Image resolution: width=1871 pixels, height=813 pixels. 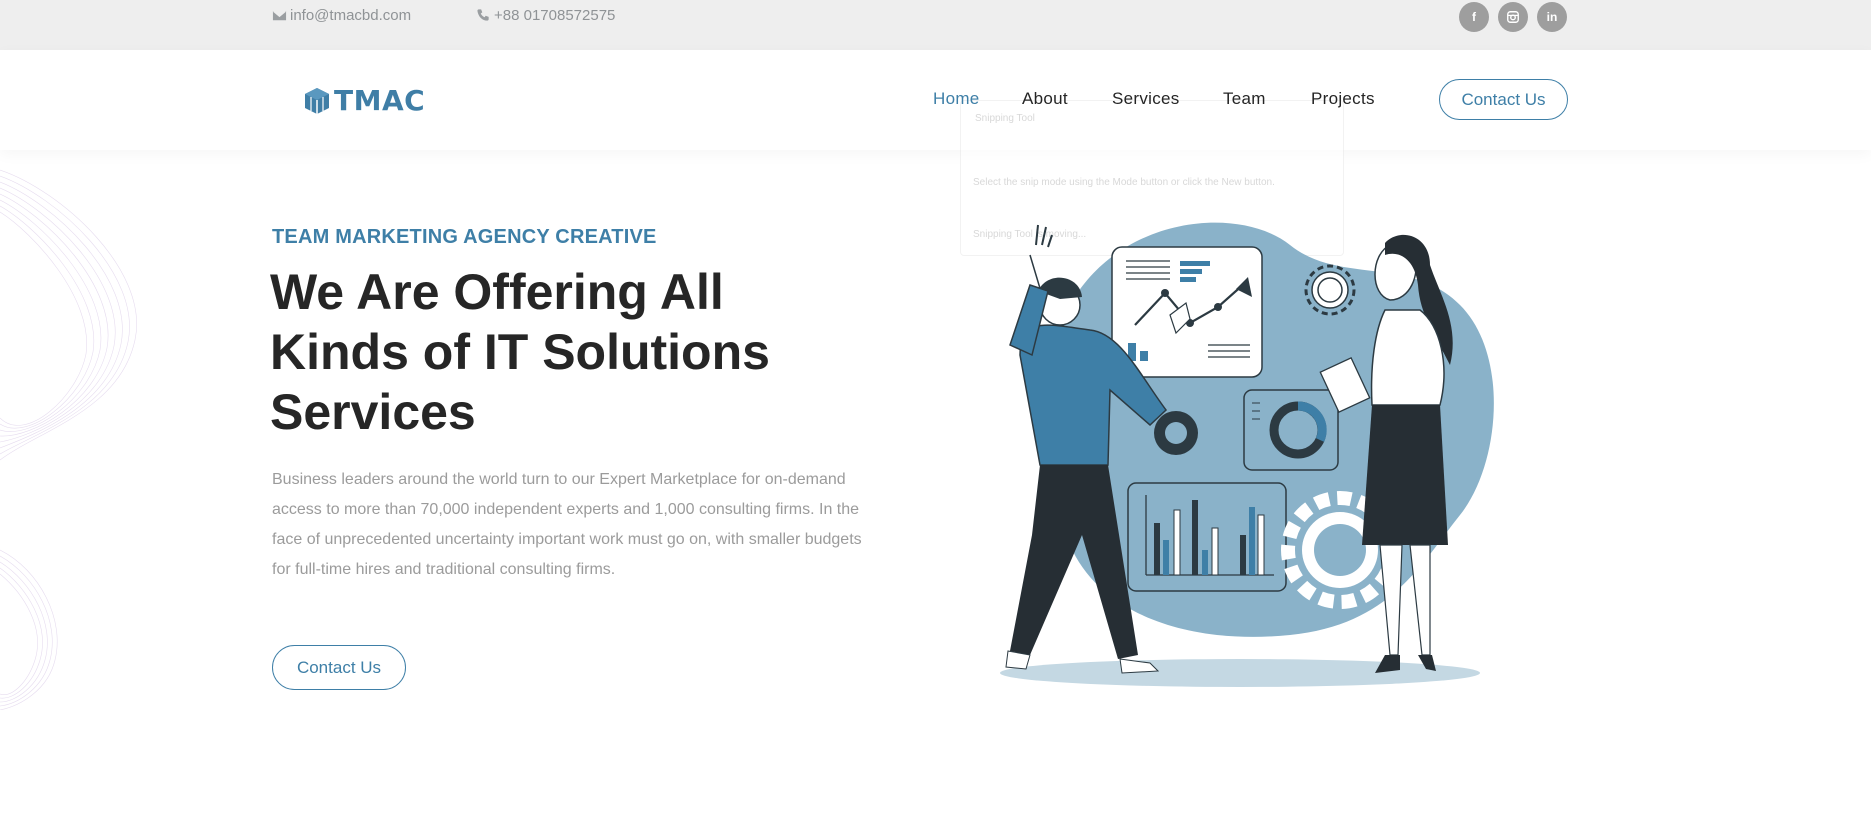 I want to click on nav-services: Services, so click(x=1146, y=99).